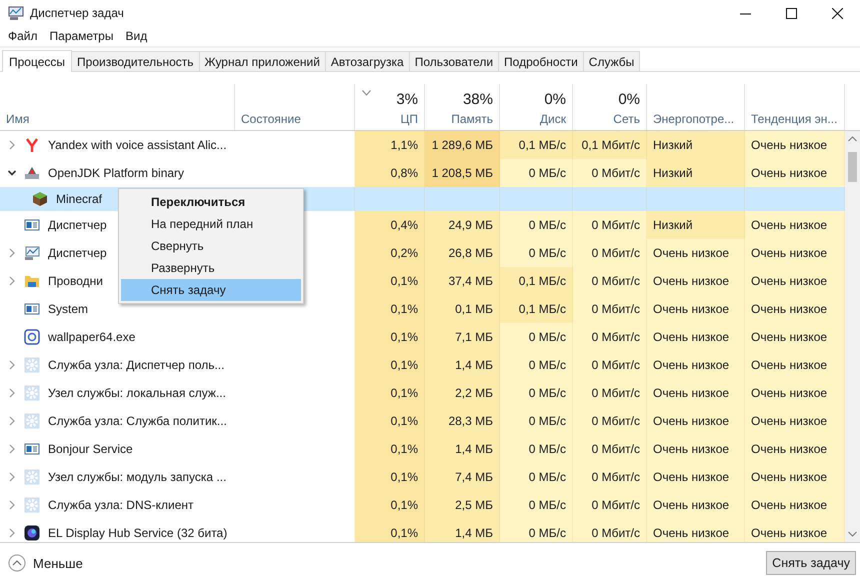  What do you see at coordinates (12, 173) in the screenshot?
I see `collapse-chevron-icon` at bounding box center [12, 173].